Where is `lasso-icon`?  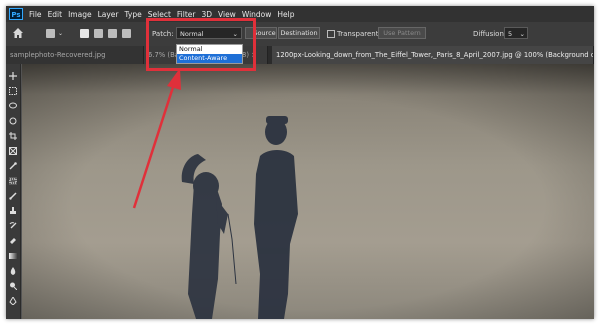 lasso-icon is located at coordinates (13, 106).